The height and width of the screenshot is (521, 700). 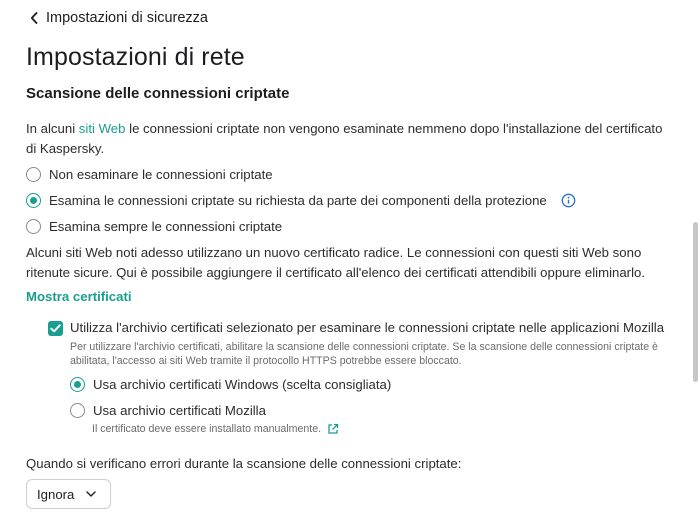 What do you see at coordinates (102, 128) in the screenshot?
I see `websites-link: siti Web` at bounding box center [102, 128].